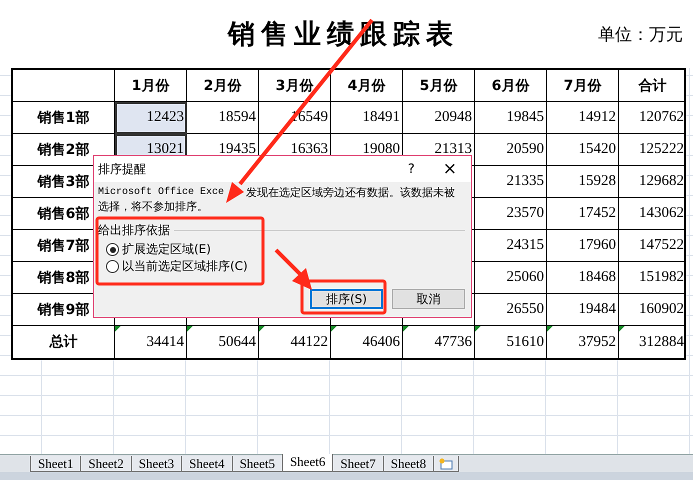  What do you see at coordinates (583, 342) in the screenshot?
I see `table-cell: 37952` at bounding box center [583, 342].